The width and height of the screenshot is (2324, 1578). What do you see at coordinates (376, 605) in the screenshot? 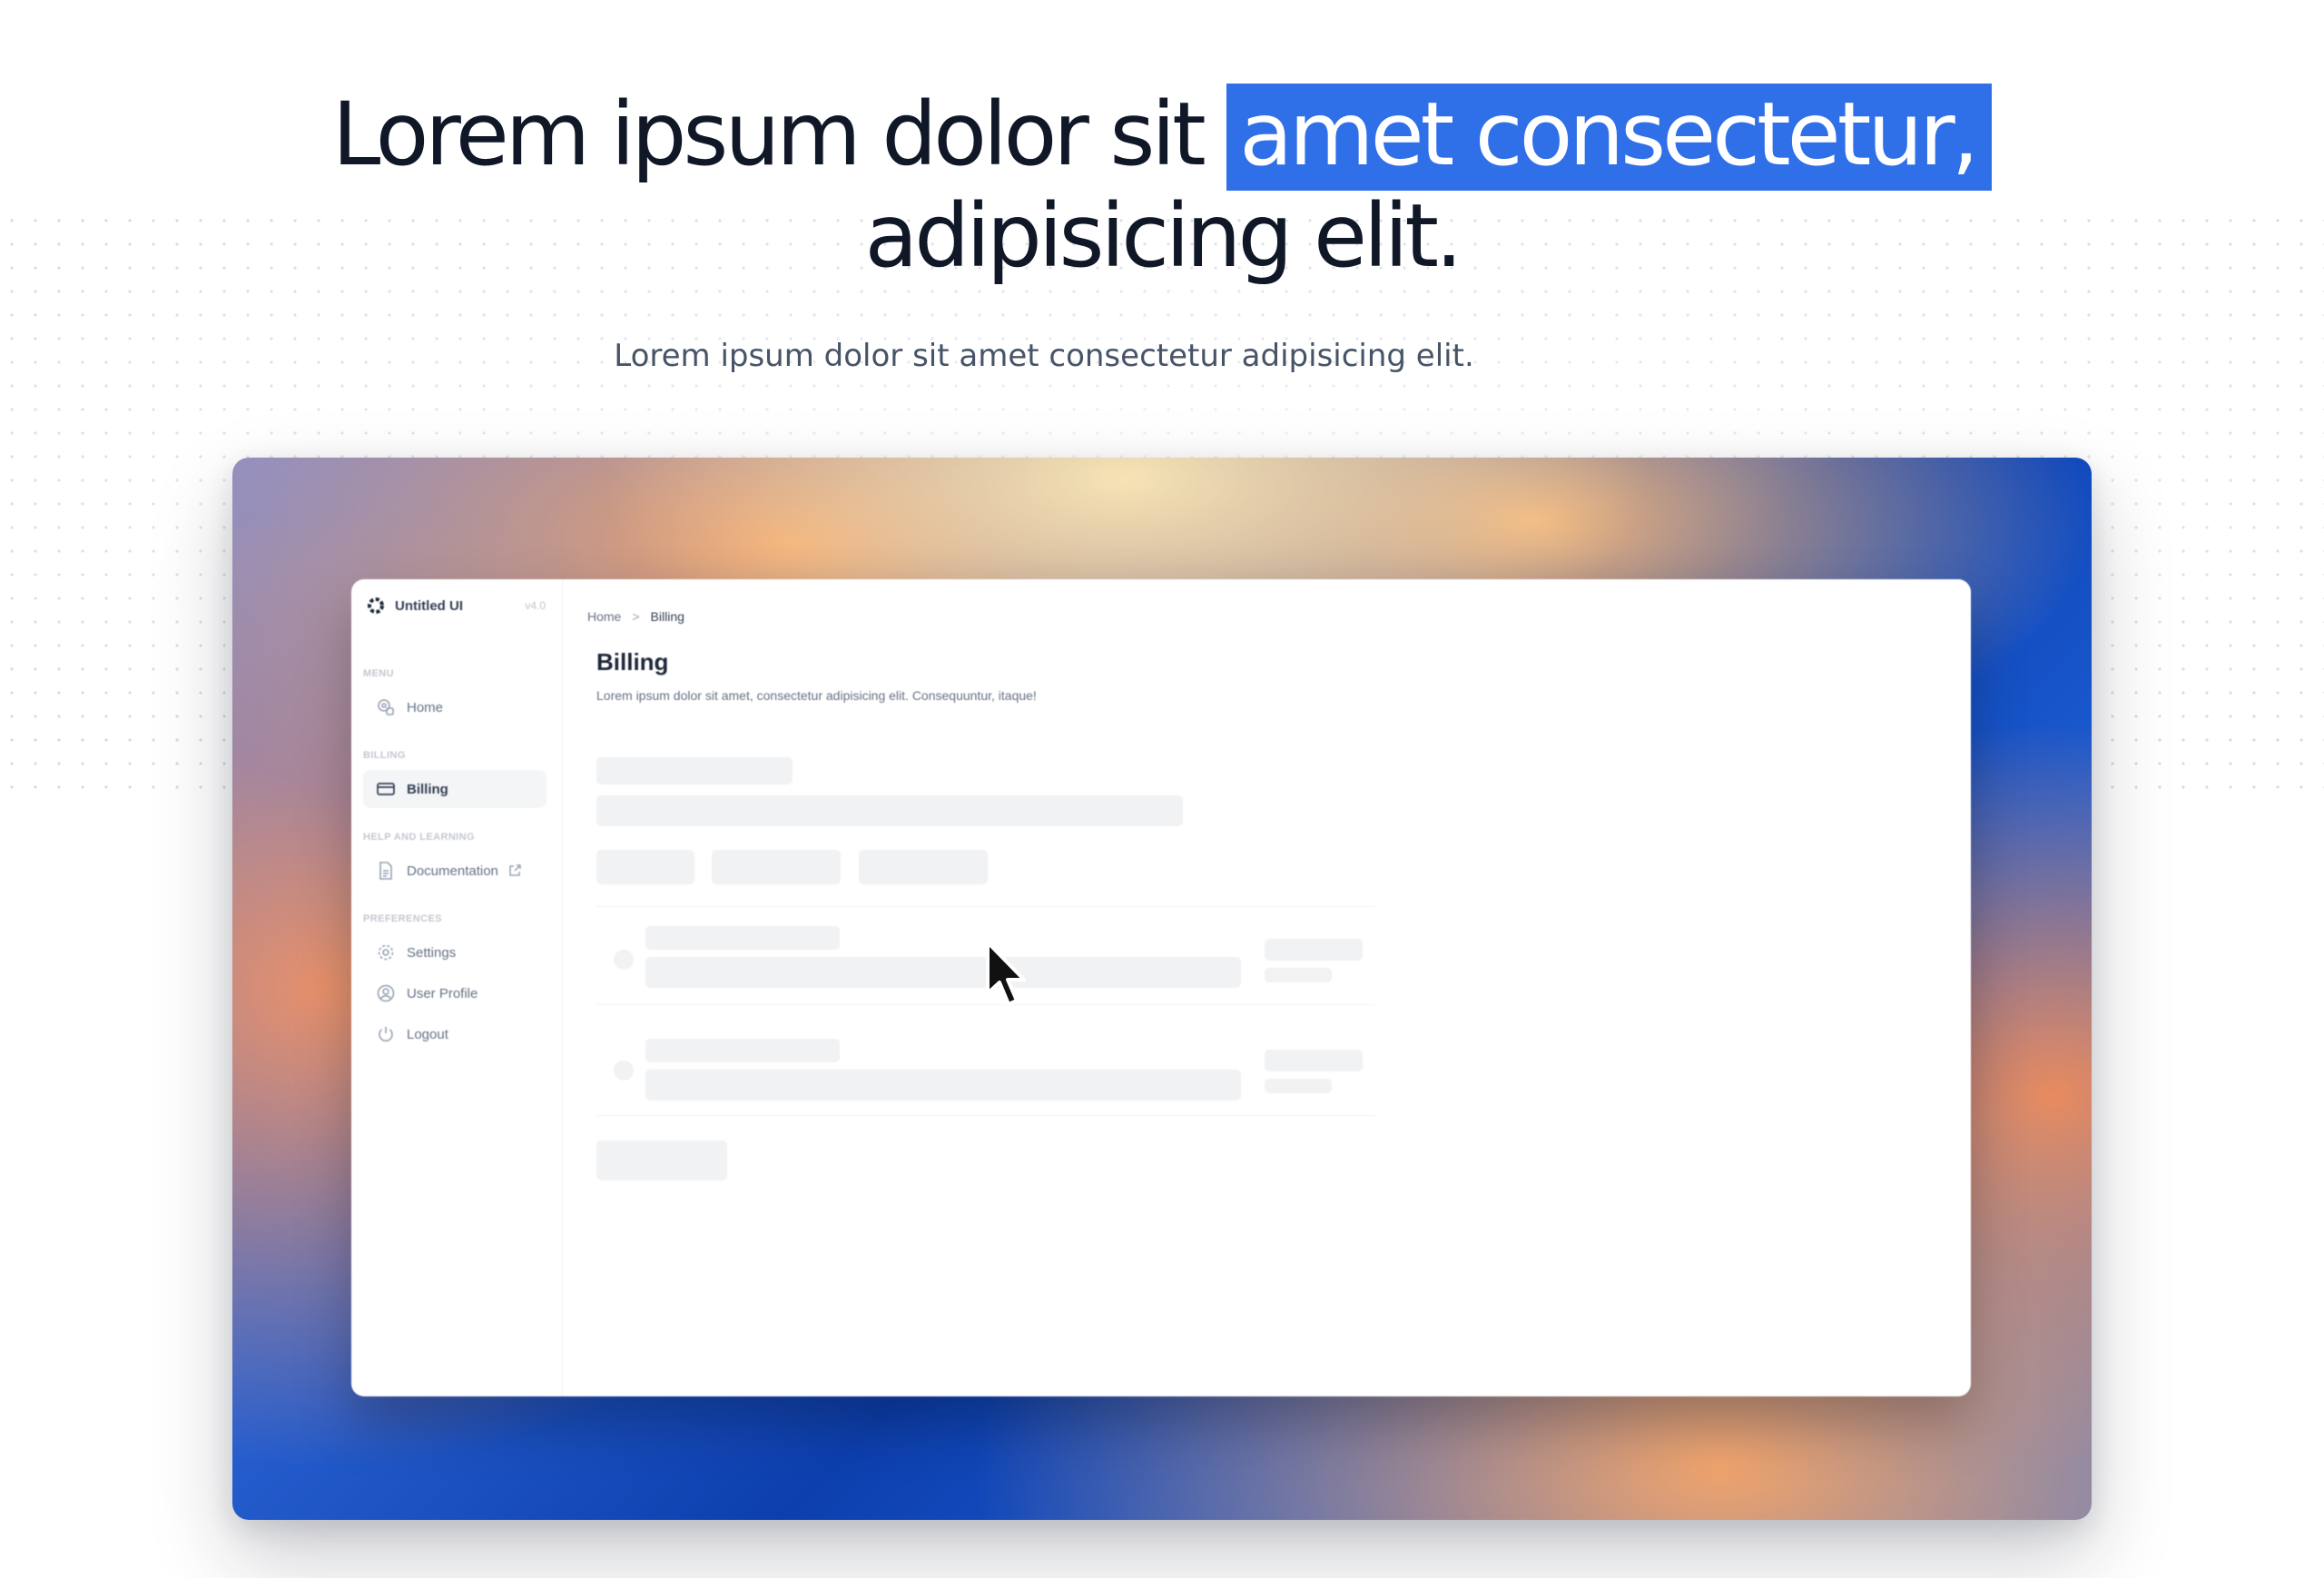
I see `brand-logo-icon` at bounding box center [376, 605].